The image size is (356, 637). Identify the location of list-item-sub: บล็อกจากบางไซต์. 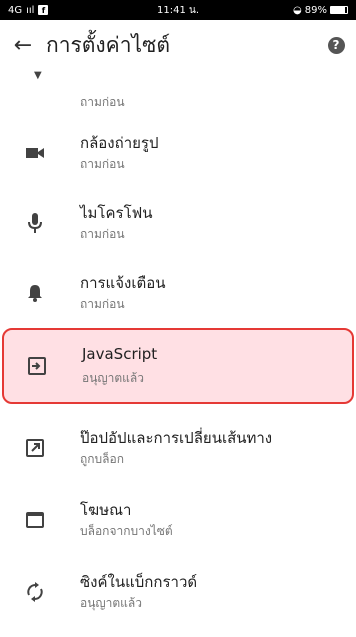
(126, 531).